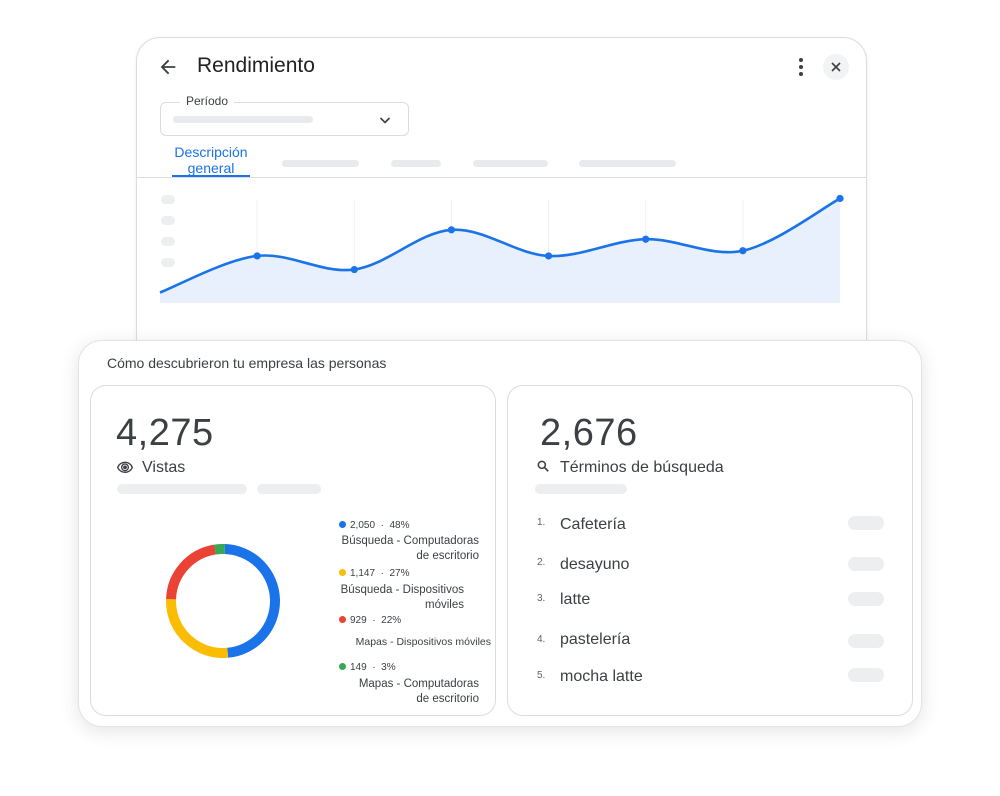 The image size is (1000, 796). Describe the element at coordinates (164, 467) in the screenshot. I see `views-label: Vistas` at that location.